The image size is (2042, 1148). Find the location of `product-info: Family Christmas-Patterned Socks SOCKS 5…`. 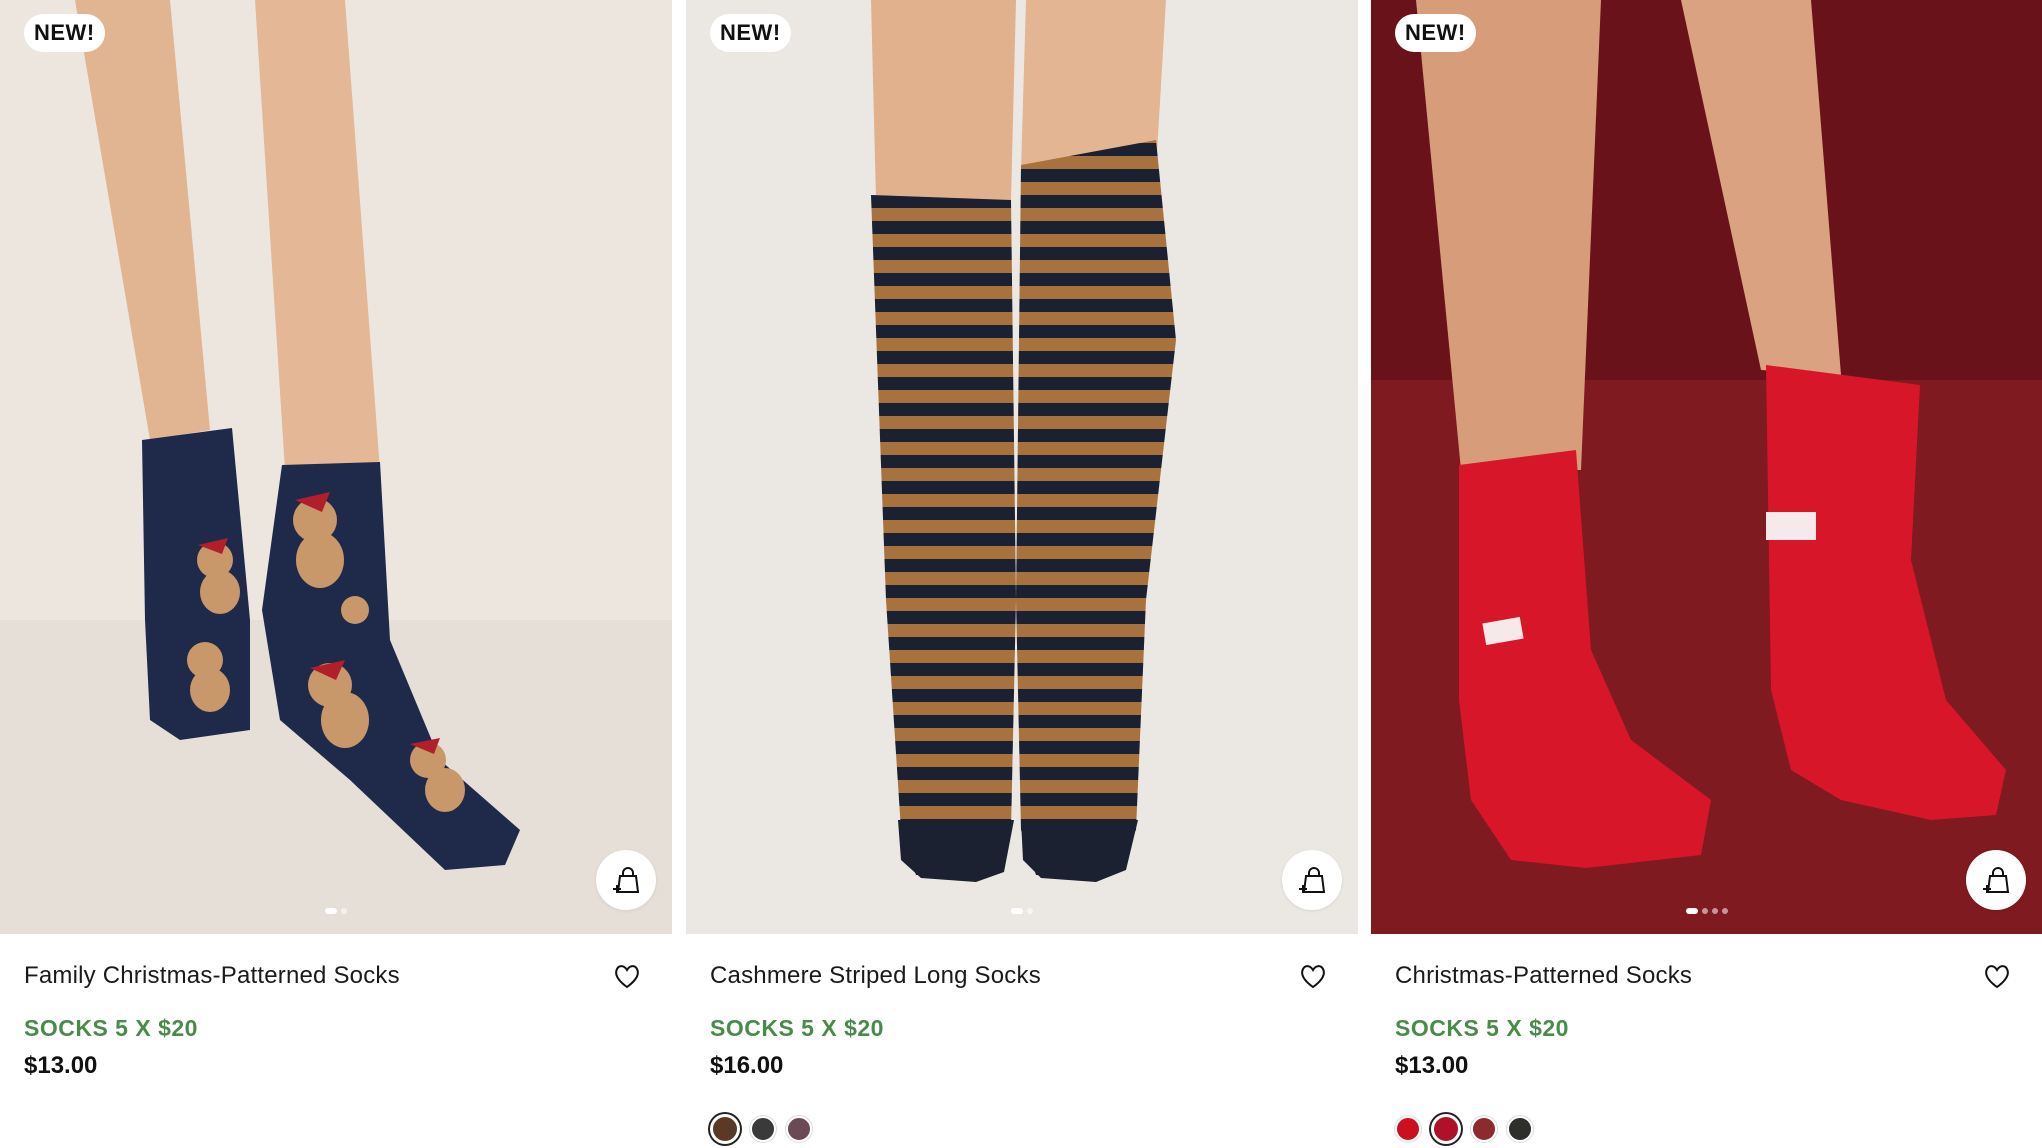

product-info: Family Christmas-Patterned Socks SOCKS 5… is located at coordinates (336, 1019).